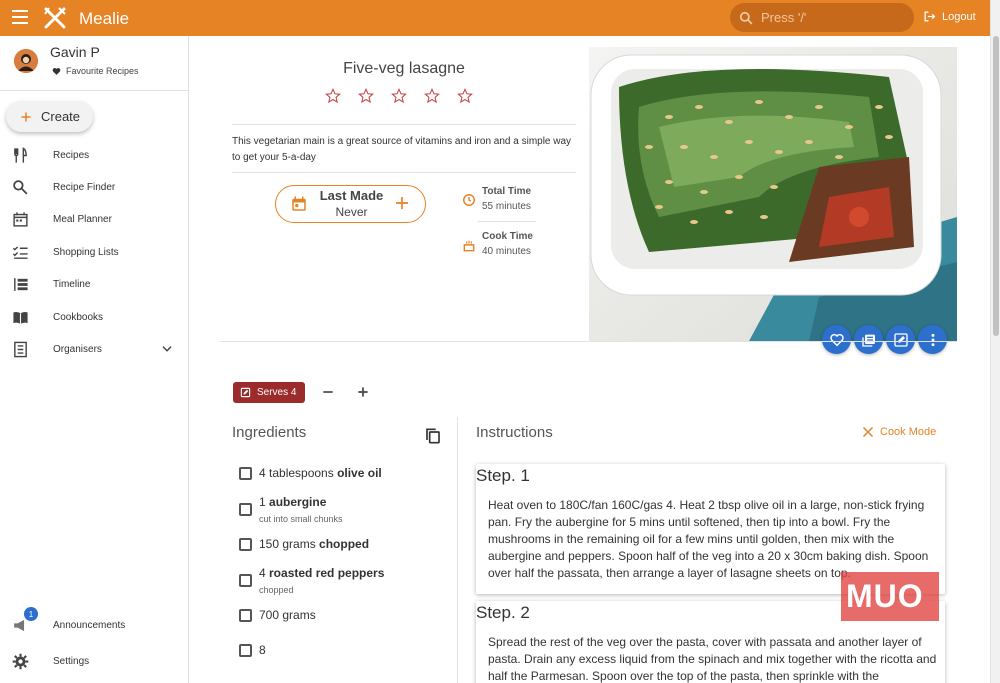  I want to click on cook-time-value: 40 minutes, so click(506, 251).